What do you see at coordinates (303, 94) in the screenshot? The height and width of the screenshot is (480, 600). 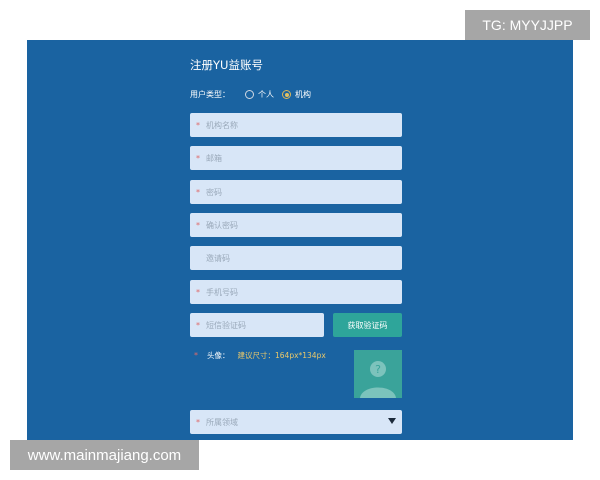 I see `user-type-org-label: 机构` at bounding box center [303, 94].